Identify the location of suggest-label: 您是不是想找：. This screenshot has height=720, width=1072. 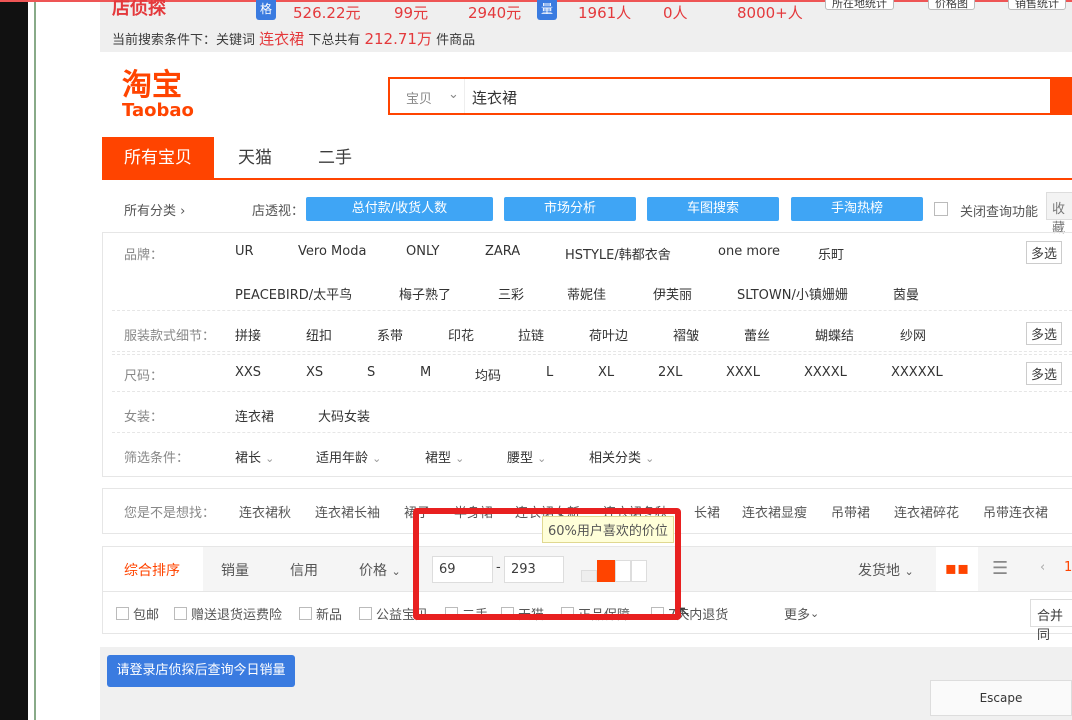
(170, 513).